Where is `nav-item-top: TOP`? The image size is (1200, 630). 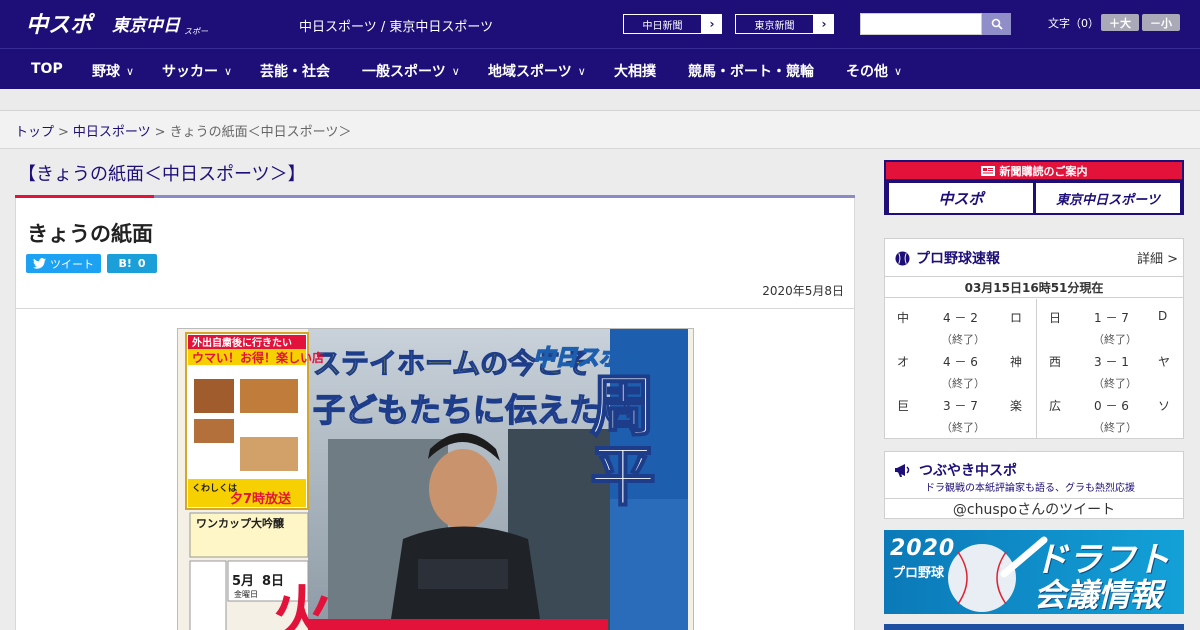
nav-item-top: TOP is located at coordinates (47, 69).